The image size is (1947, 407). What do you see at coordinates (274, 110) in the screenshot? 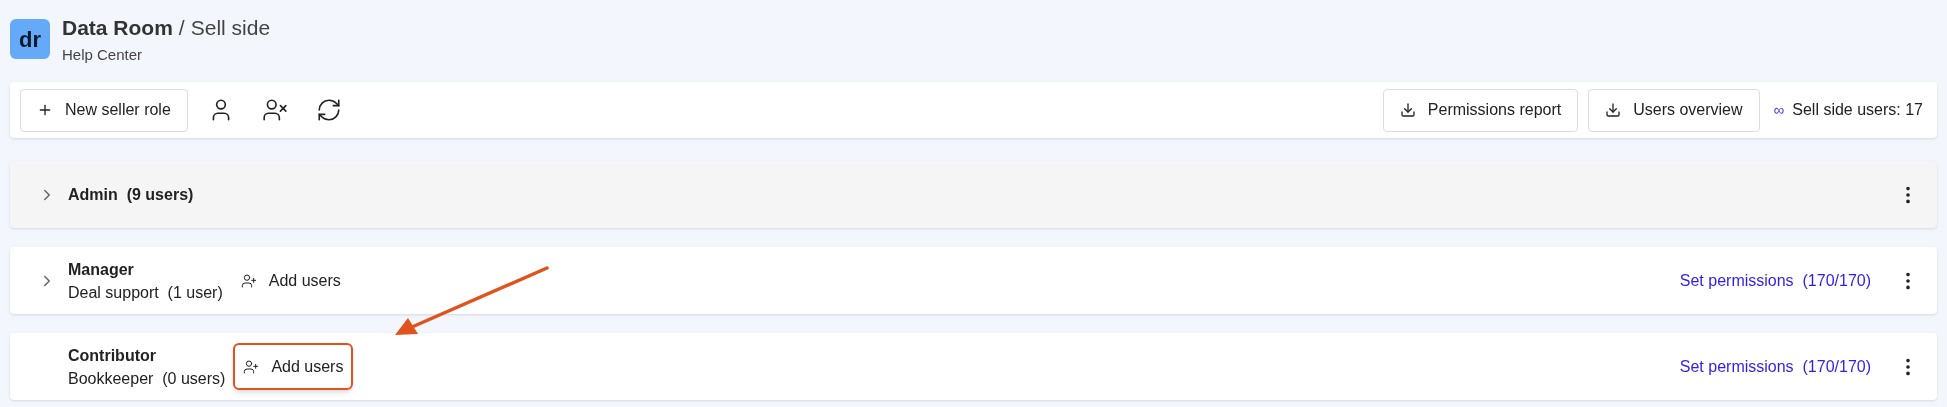
I see `user-cross-icon` at bounding box center [274, 110].